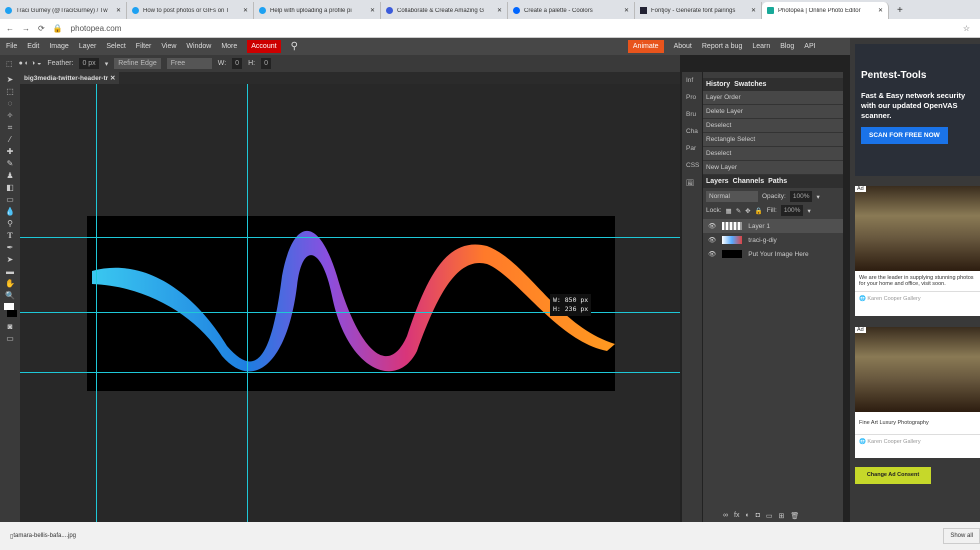  I want to click on close-document-icon: ✕, so click(112, 78).